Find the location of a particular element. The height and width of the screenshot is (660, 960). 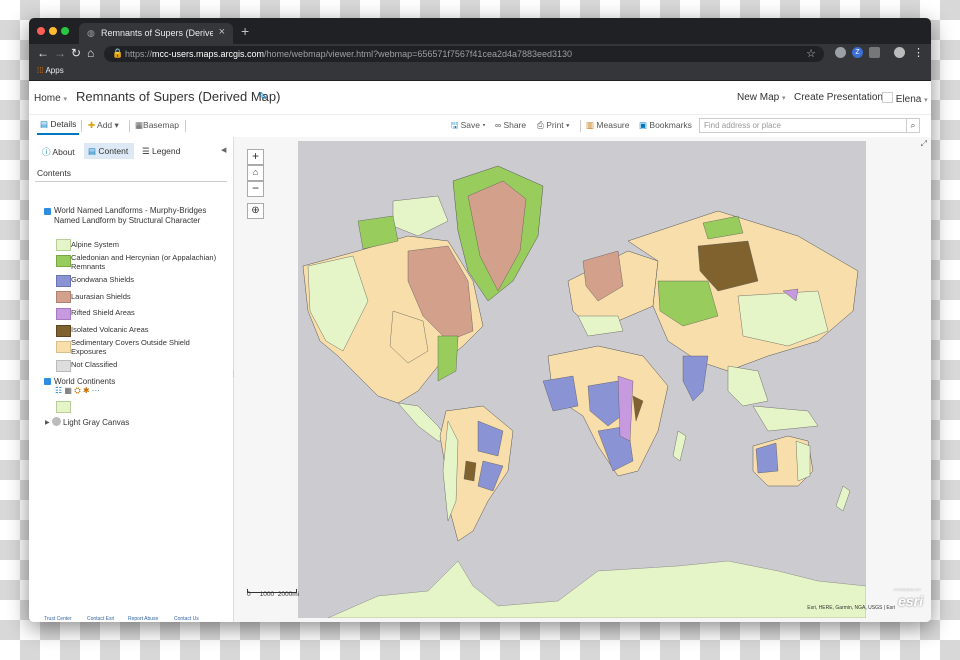

legend-list-icon: ☷ is located at coordinates (58, 390).